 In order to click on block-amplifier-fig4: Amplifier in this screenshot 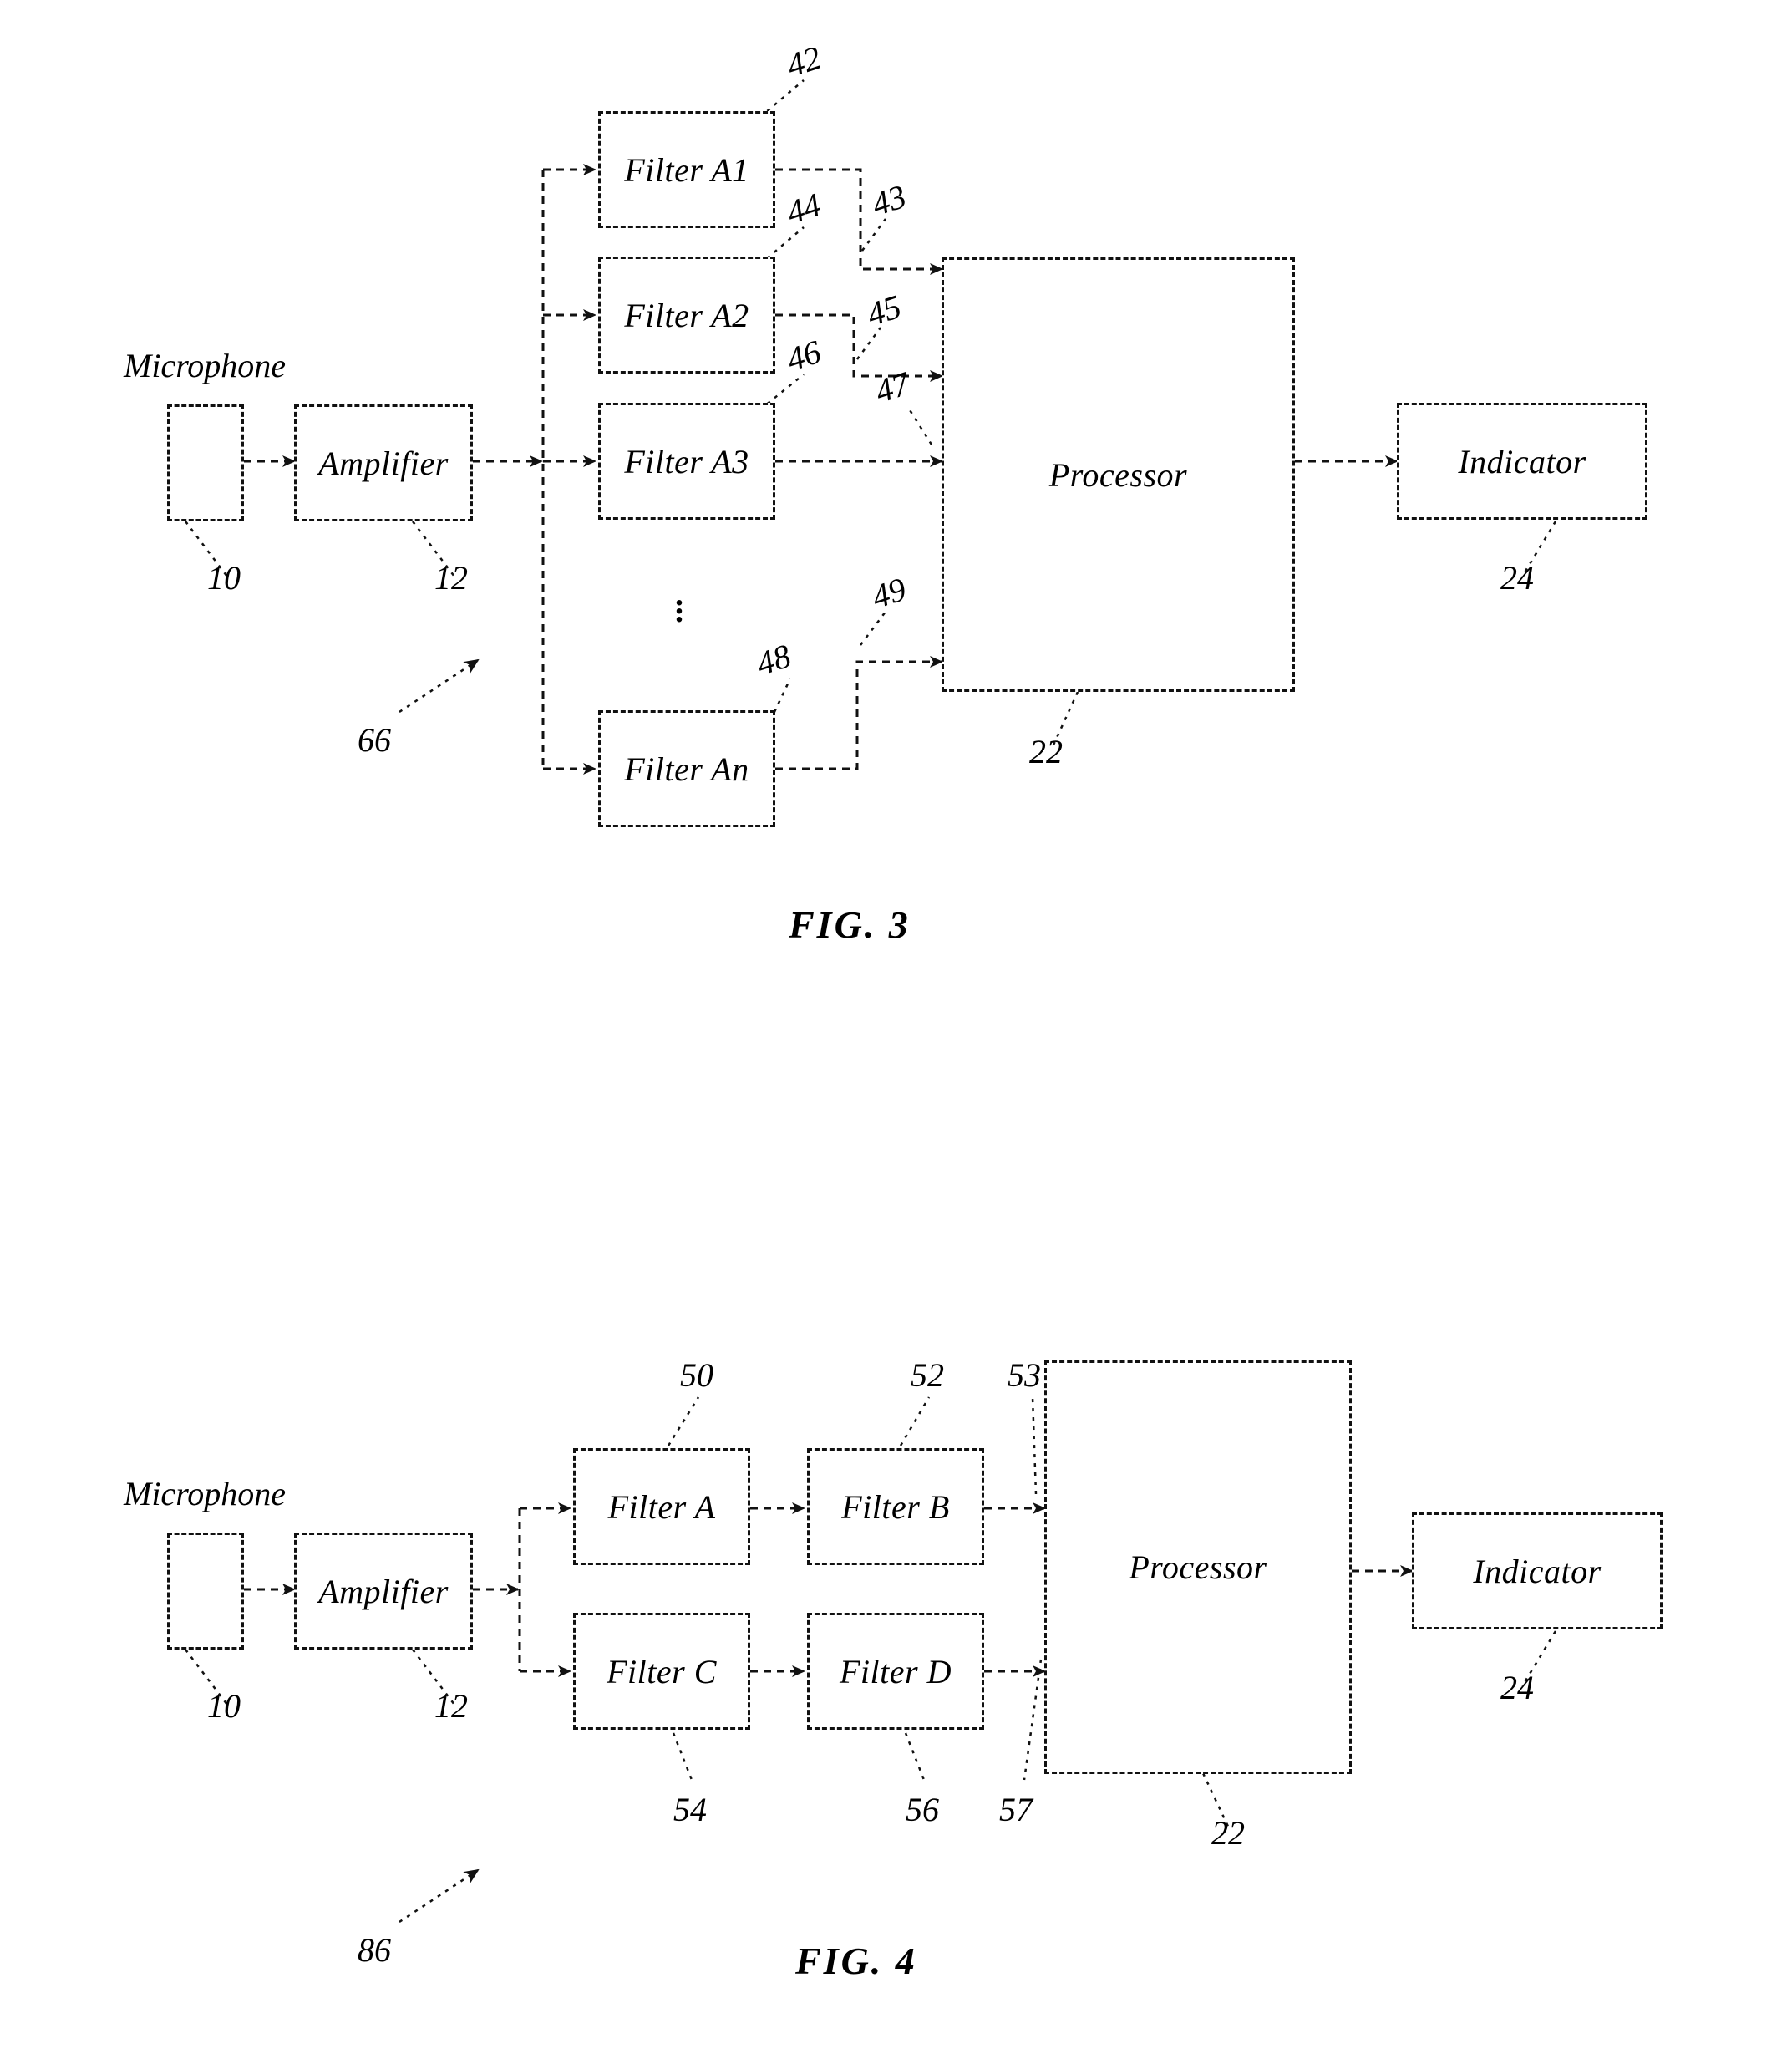, I will do `click(383, 1591)`.